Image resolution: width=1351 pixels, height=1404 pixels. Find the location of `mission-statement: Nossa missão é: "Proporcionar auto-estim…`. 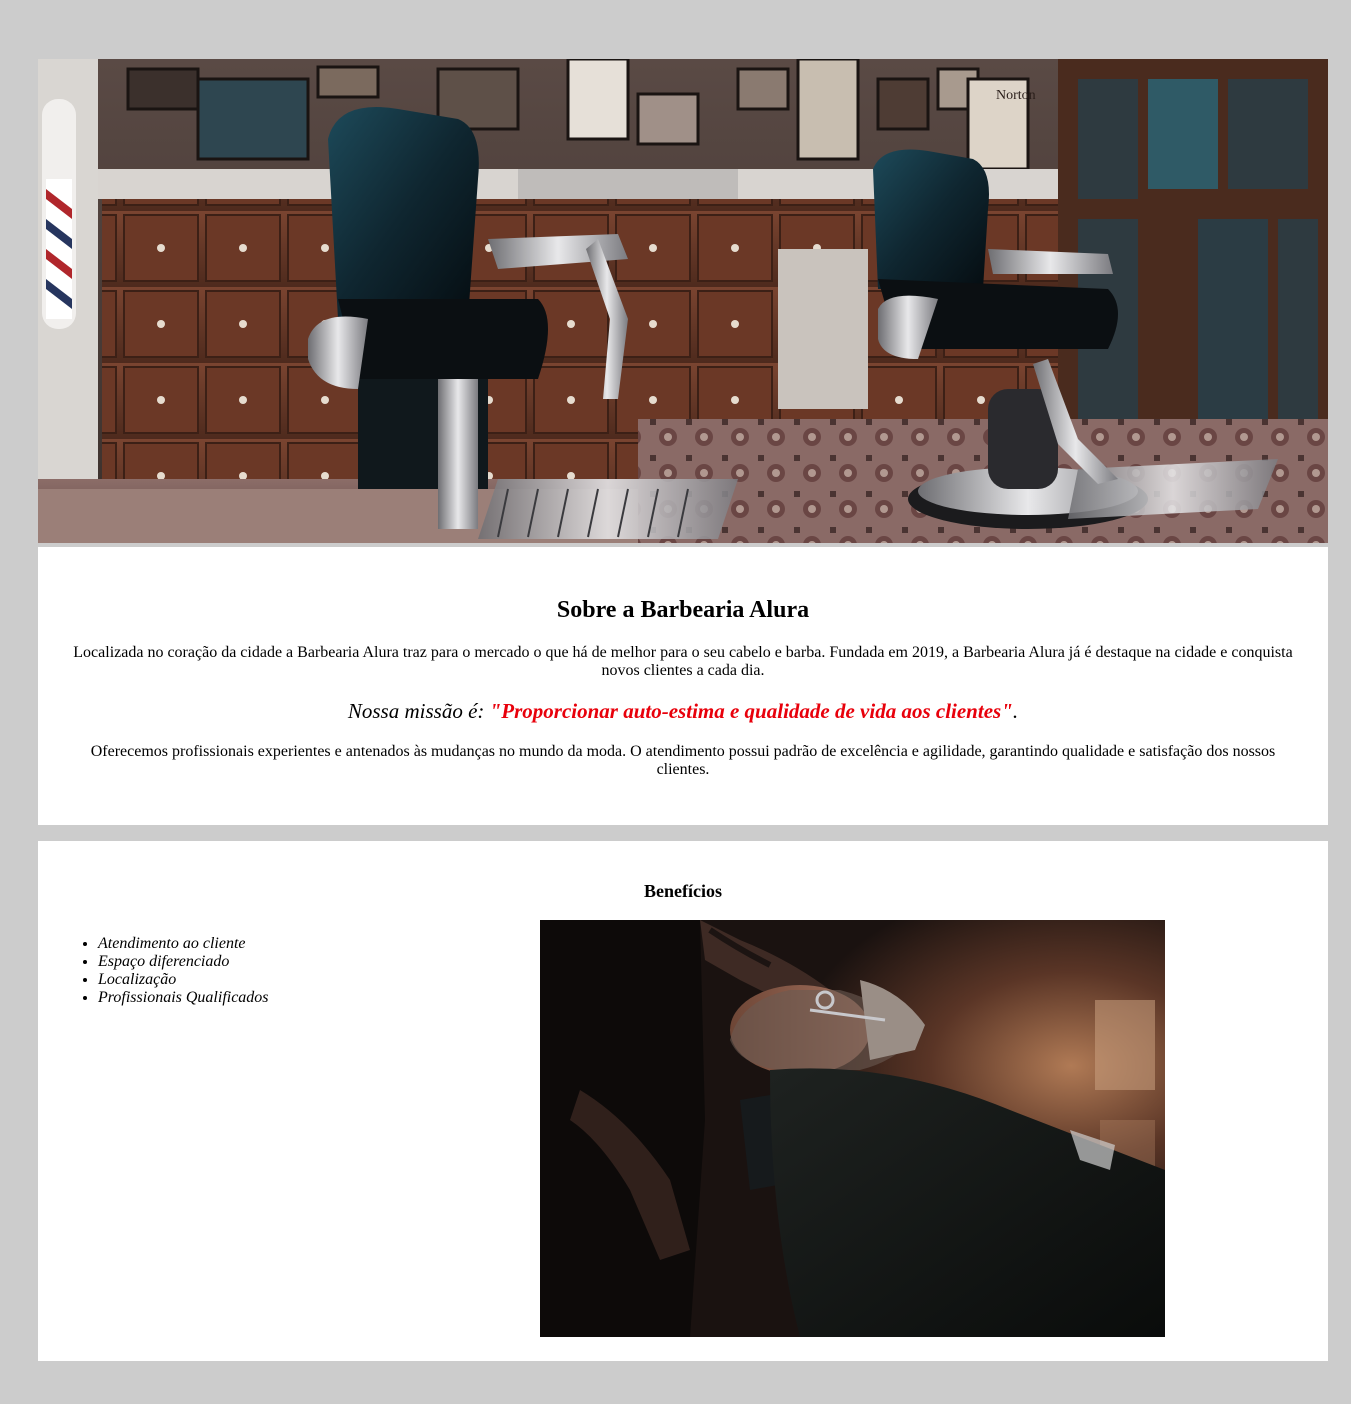

mission-statement: Nossa missão é: "Proporcionar auto-estim… is located at coordinates (683, 711).